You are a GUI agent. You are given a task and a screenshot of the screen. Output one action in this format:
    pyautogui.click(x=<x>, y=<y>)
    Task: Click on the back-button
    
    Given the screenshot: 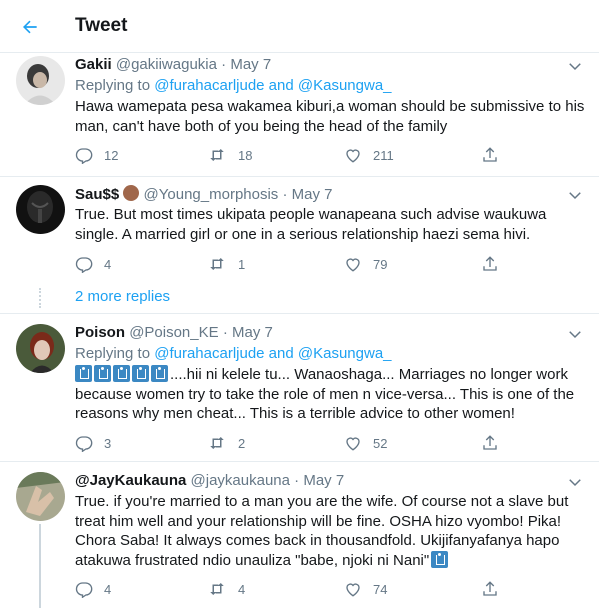 What is the action you would take?
    pyautogui.click(x=30, y=27)
    